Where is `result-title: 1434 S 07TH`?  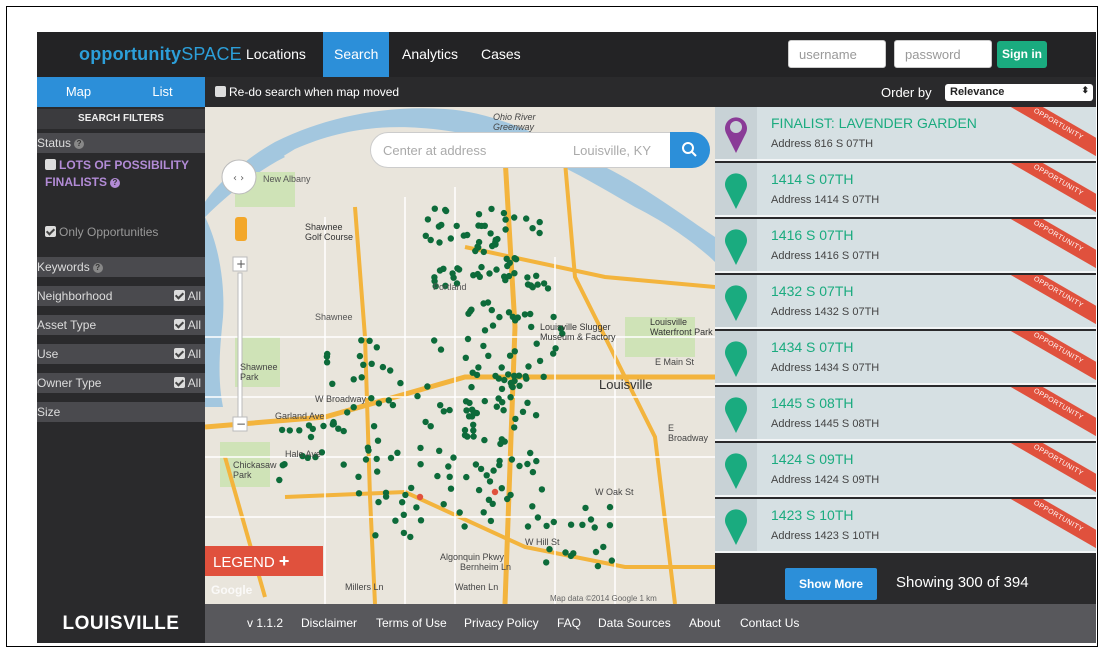 result-title: 1434 S 07TH is located at coordinates (812, 347).